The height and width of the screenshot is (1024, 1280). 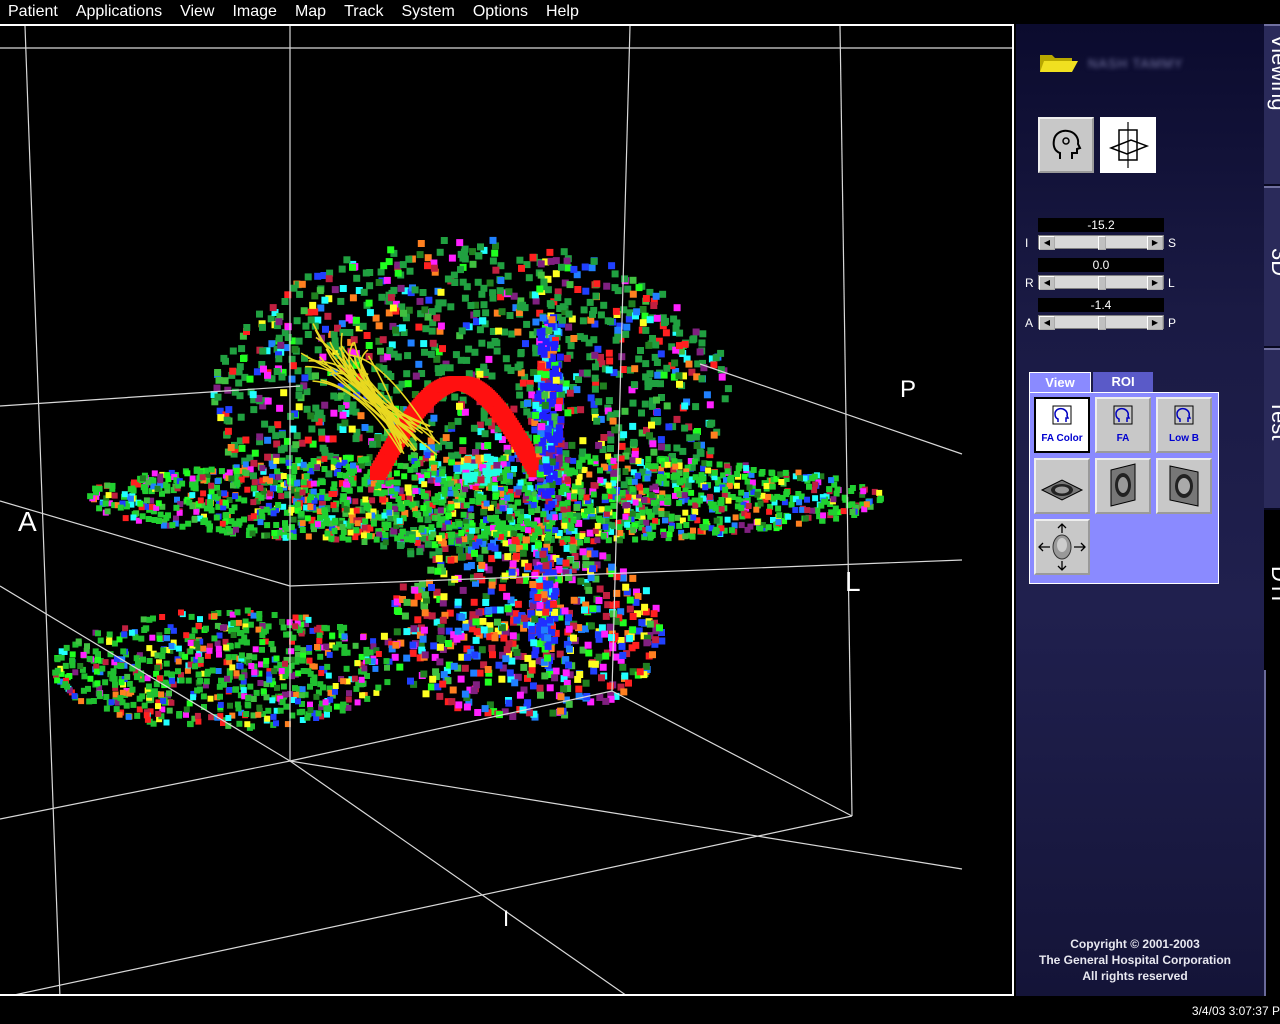 What do you see at coordinates (363, 12) in the screenshot?
I see `menu-track: Track` at bounding box center [363, 12].